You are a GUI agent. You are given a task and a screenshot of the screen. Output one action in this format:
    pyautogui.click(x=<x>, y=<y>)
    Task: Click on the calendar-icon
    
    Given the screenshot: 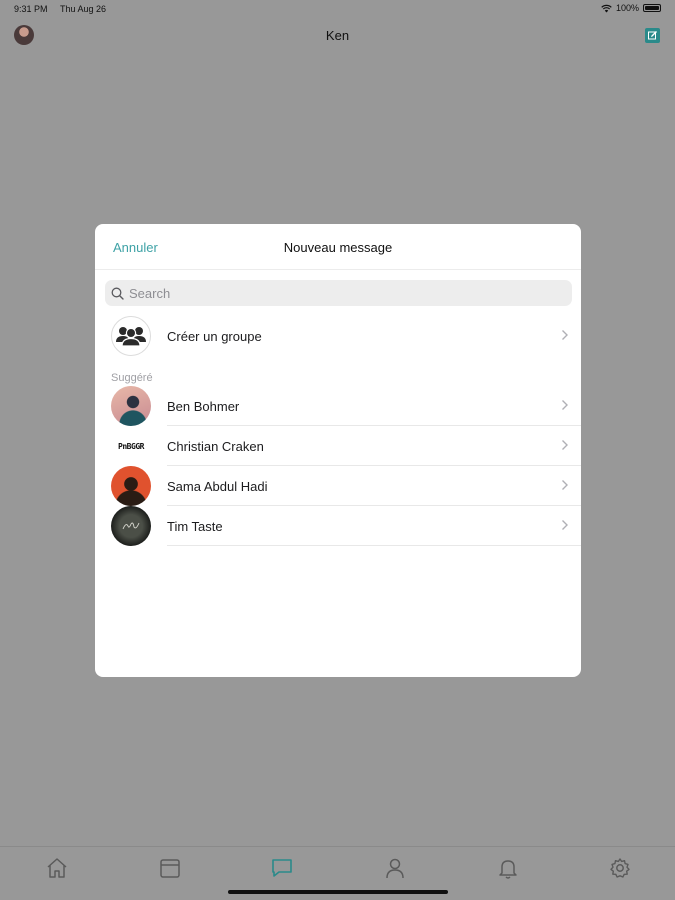 What is the action you would take?
    pyautogui.click(x=170, y=868)
    